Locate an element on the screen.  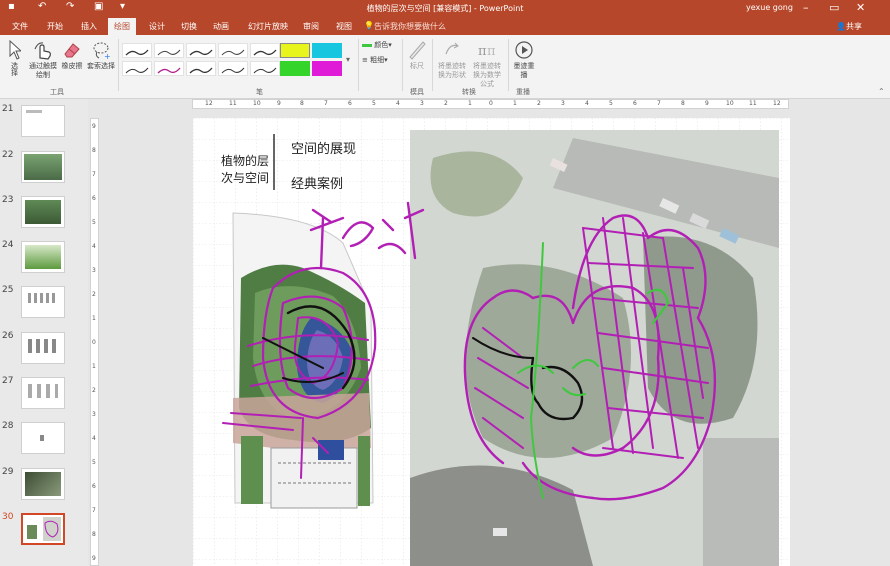
highlighter-magenta is located at coordinates (327, 68).